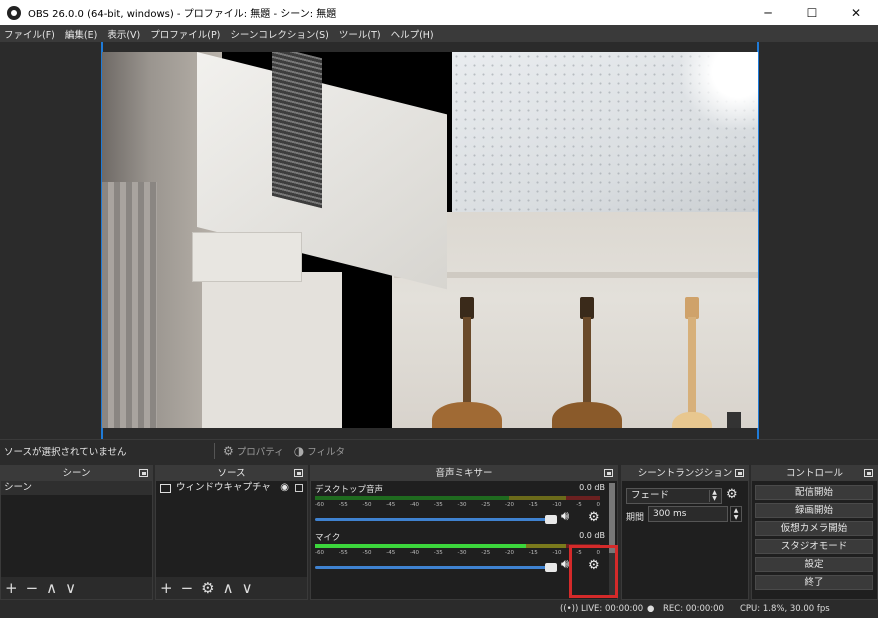  Describe the element at coordinates (123, 34) in the screenshot. I see `menu-view: 表示(V)` at that location.